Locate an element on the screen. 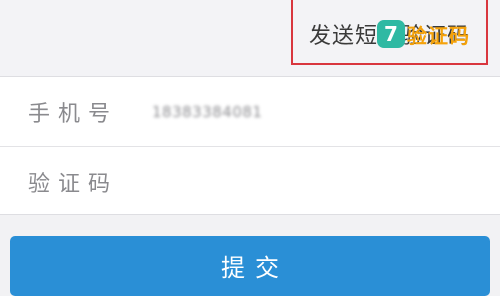 This screenshot has height=296, width=500. send-sms-code-button: 发送短信验证码 7 验证码 is located at coordinates (389, 32).